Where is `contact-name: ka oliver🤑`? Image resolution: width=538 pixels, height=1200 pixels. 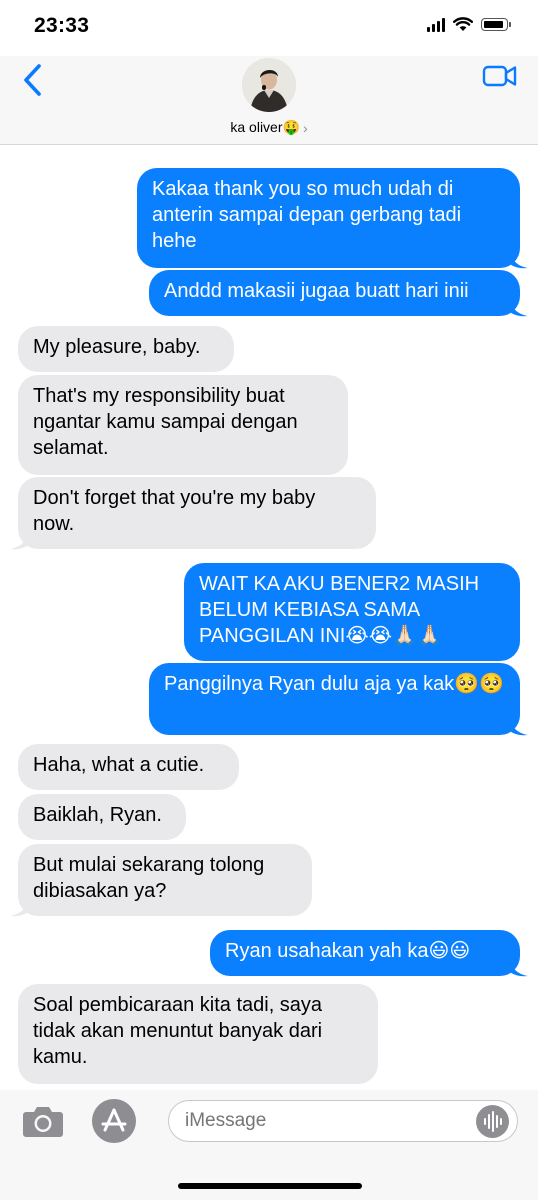
contact-name: ka oliver🤑 is located at coordinates (265, 127).